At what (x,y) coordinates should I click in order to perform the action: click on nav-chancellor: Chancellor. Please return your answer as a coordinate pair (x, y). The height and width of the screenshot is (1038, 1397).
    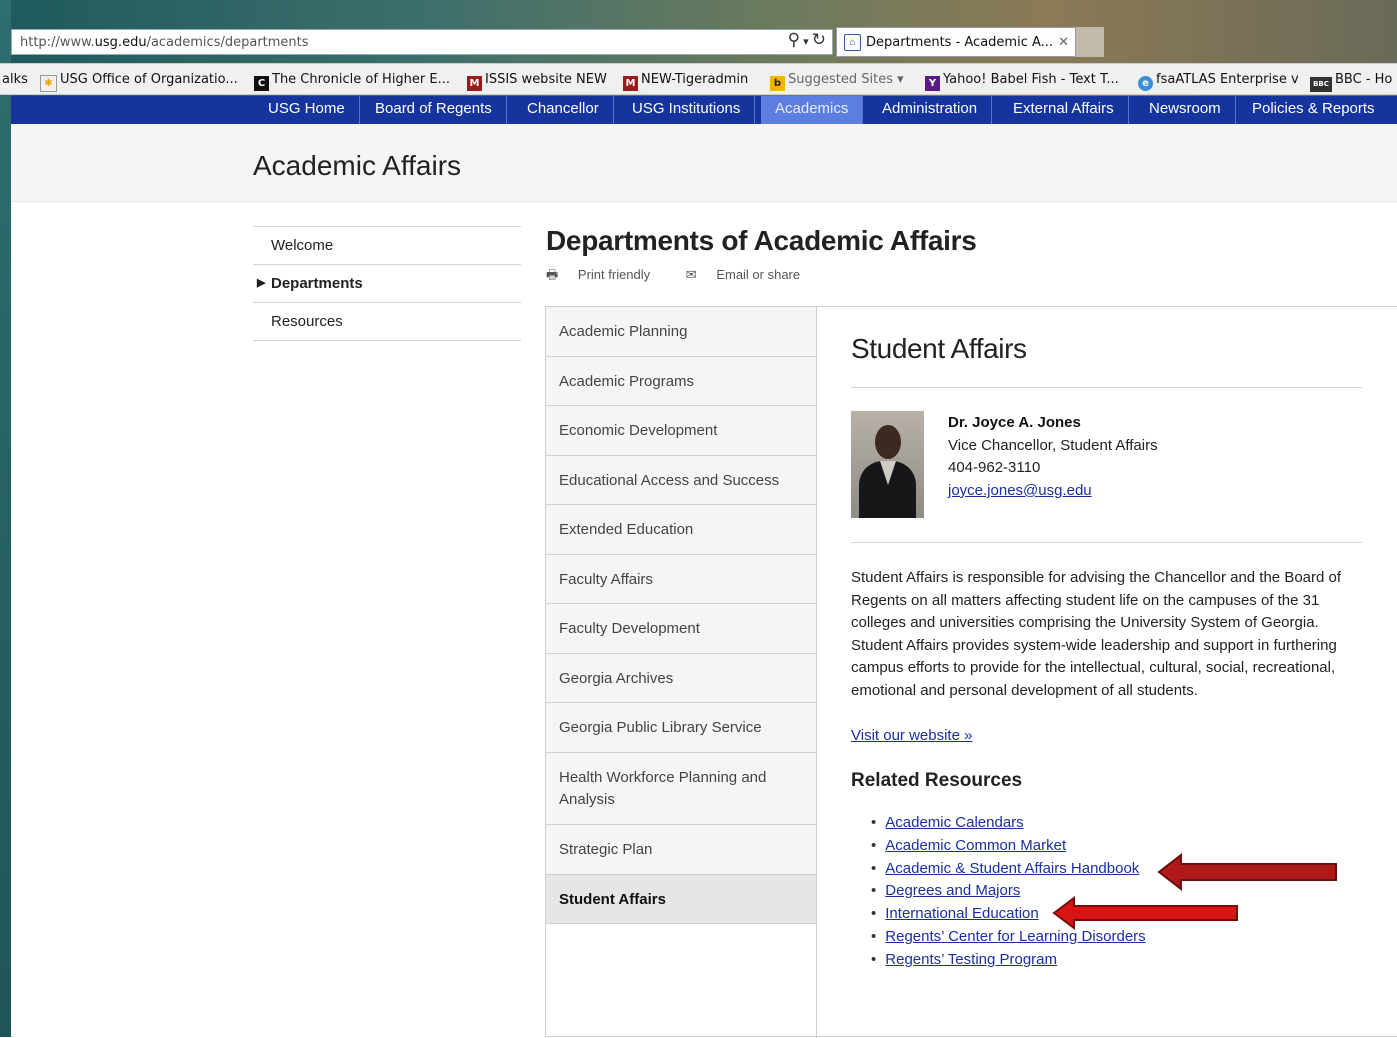
    Looking at the image, I should click on (563, 110).